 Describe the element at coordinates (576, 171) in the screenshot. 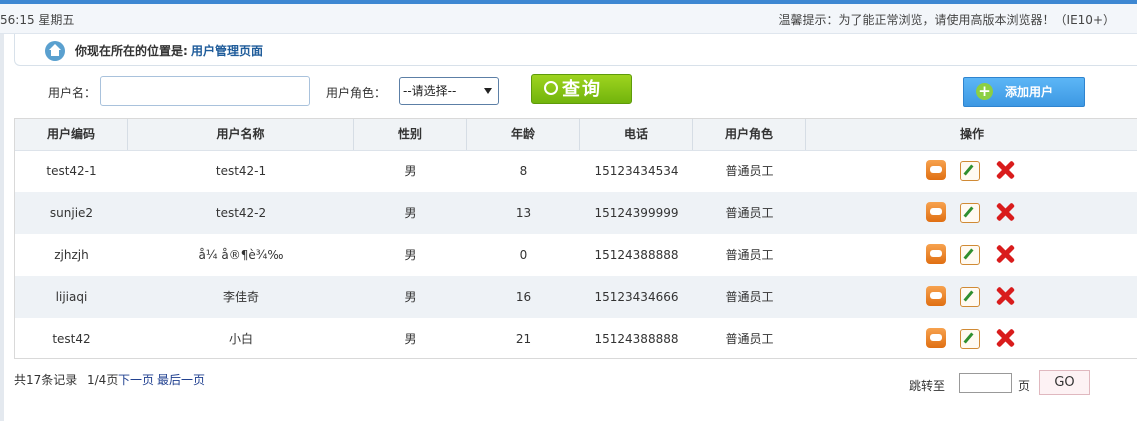

I see `table-row: test42-1 test42-1 男 8 15123434534 普通员工` at that location.